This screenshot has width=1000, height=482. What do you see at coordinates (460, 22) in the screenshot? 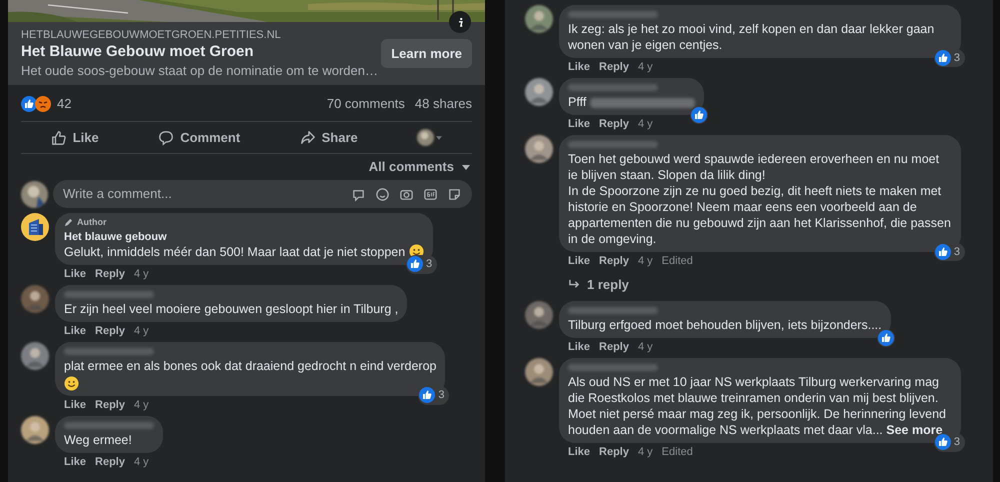
I see `info-icon` at bounding box center [460, 22].